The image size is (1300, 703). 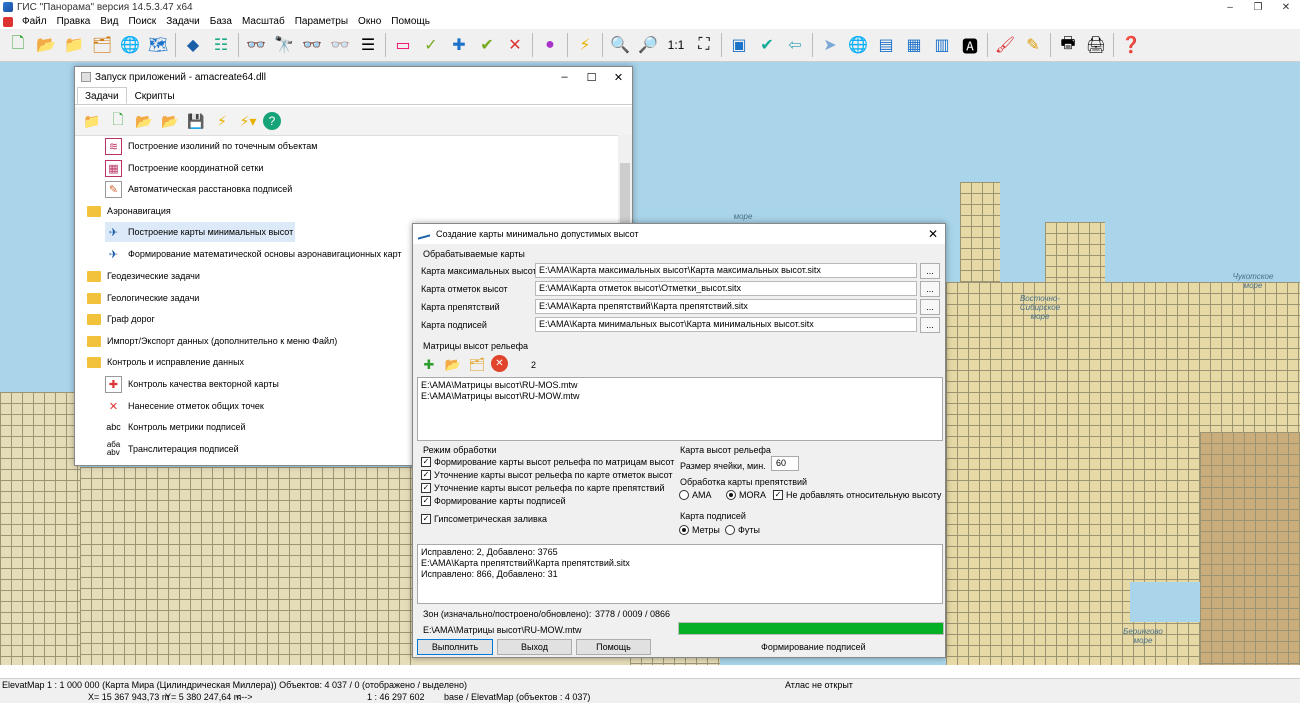 What do you see at coordinates (184, 406) in the screenshot?
I see `tree-item: ✕ Нанесение отметок общих точек` at bounding box center [184, 406].